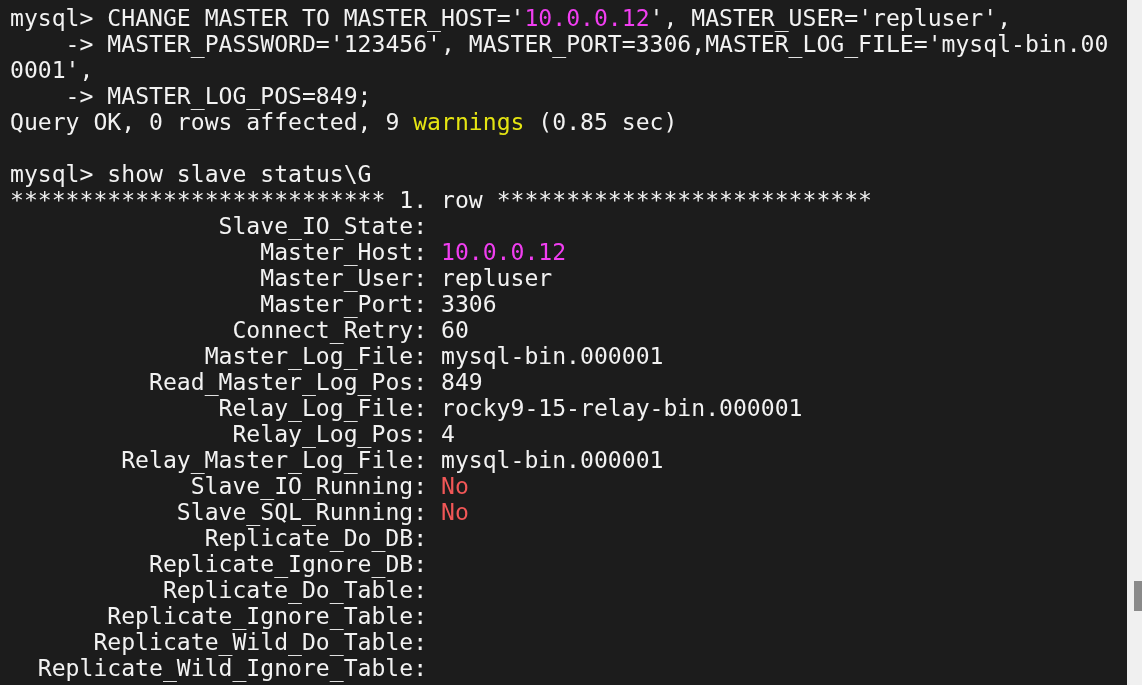  I want to click on field-label: Replicate_Wild_Do_Table:, so click(260, 642).